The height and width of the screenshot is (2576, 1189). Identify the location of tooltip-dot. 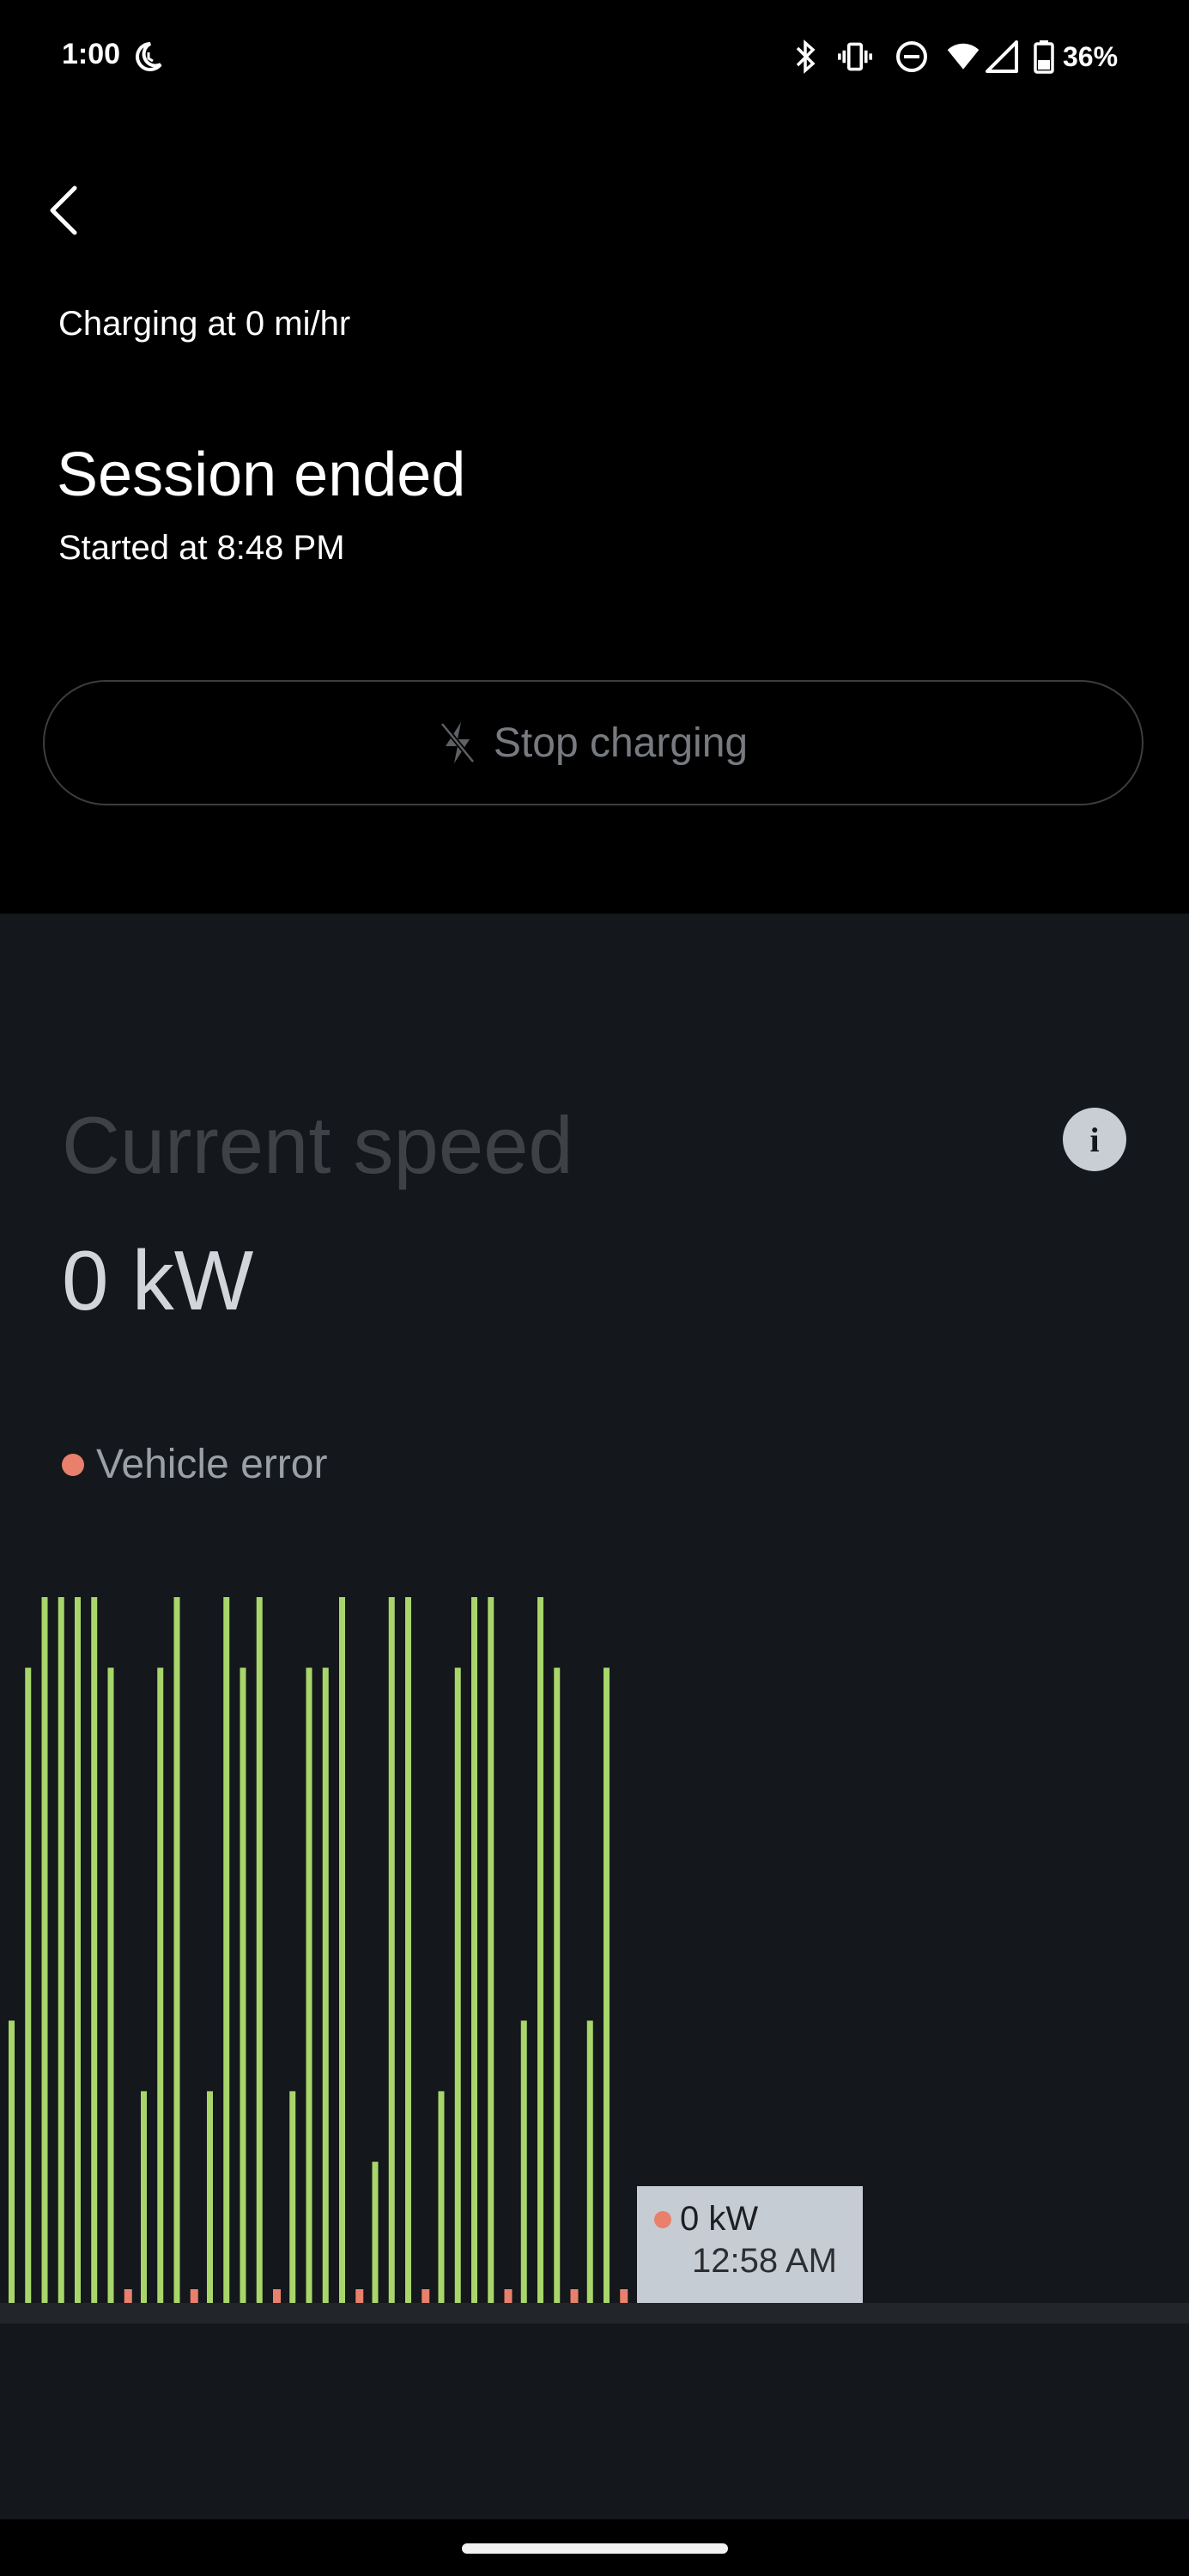
(662, 2219).